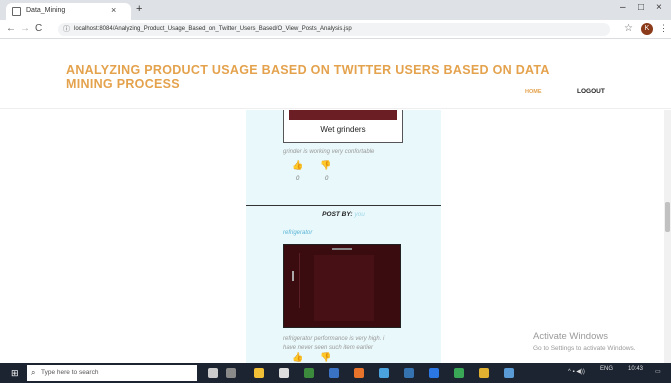  I want to click on new-tab-button: +, so click(139, 9).